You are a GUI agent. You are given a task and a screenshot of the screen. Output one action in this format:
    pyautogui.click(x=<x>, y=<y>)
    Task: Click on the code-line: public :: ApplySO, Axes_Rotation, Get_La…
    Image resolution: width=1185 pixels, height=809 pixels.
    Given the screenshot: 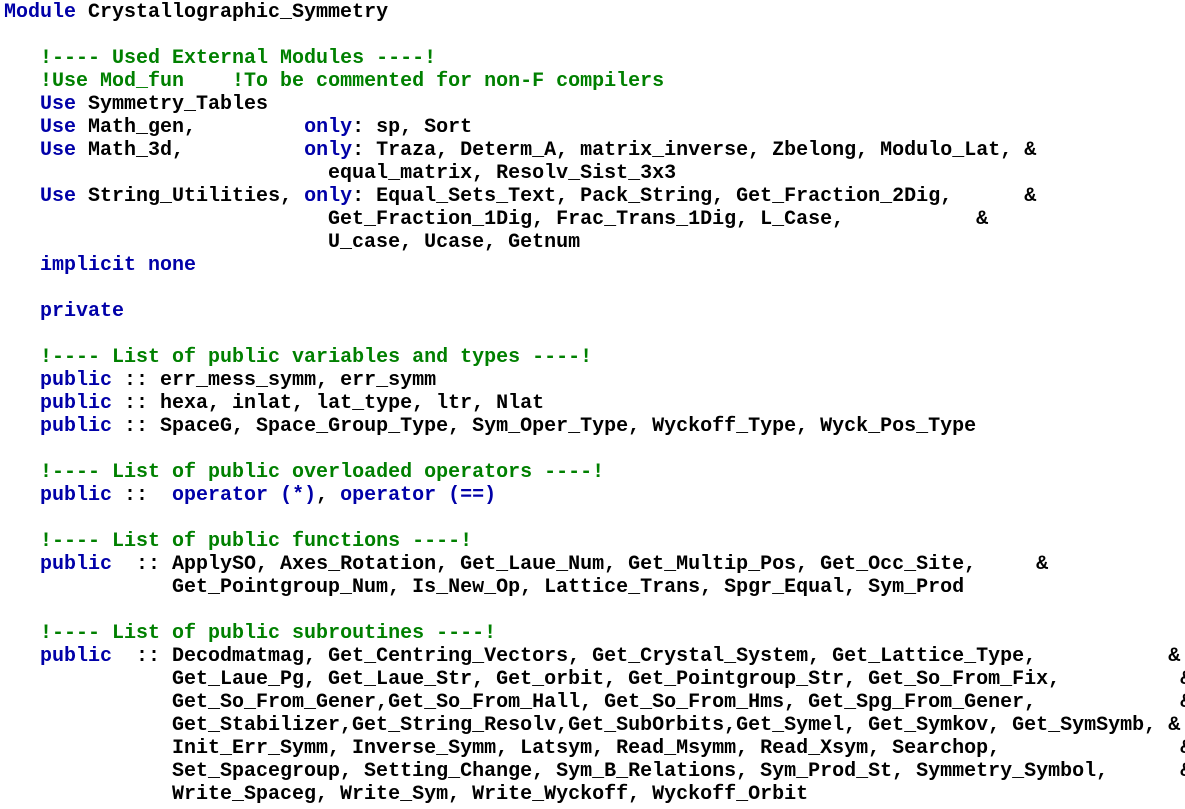 What is the action you would take?
    pyautogui.click(x=594, y=564)
    